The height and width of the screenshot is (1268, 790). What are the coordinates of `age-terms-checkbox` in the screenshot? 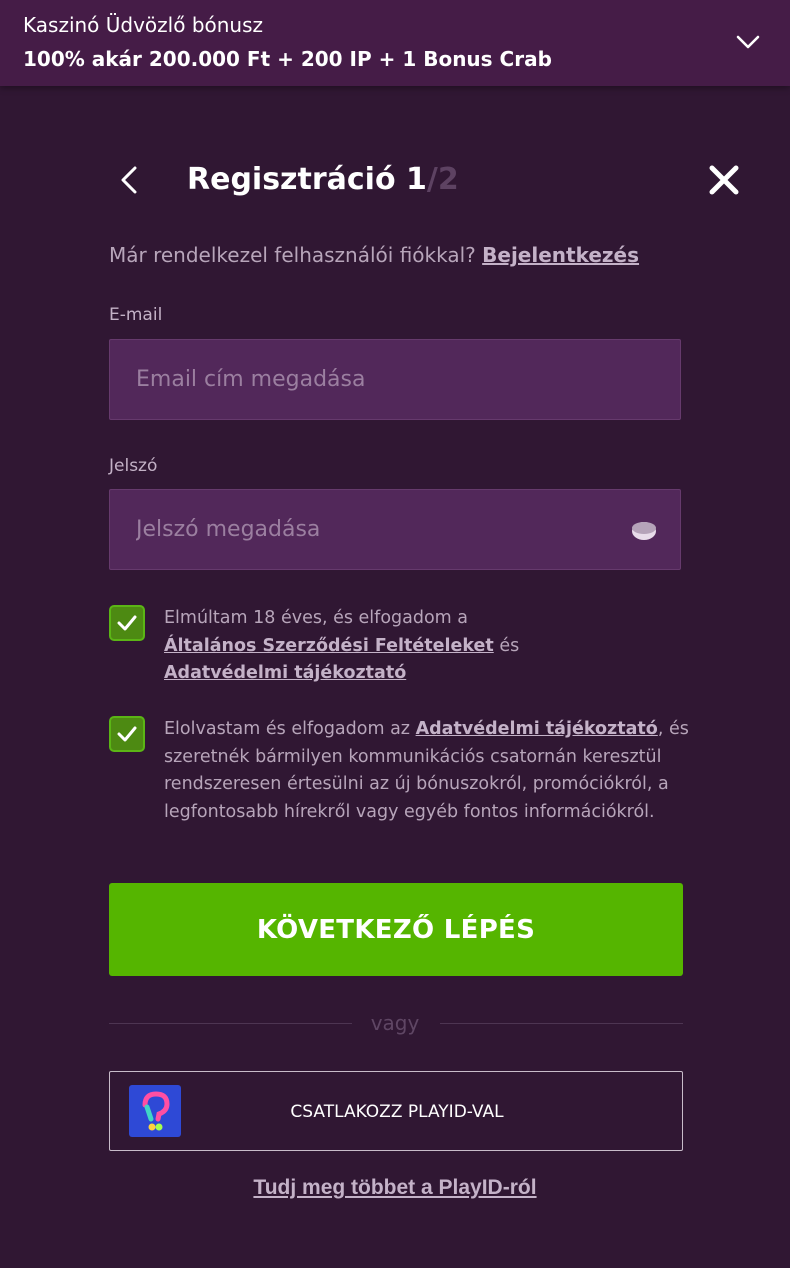 It's located at (127, 623).